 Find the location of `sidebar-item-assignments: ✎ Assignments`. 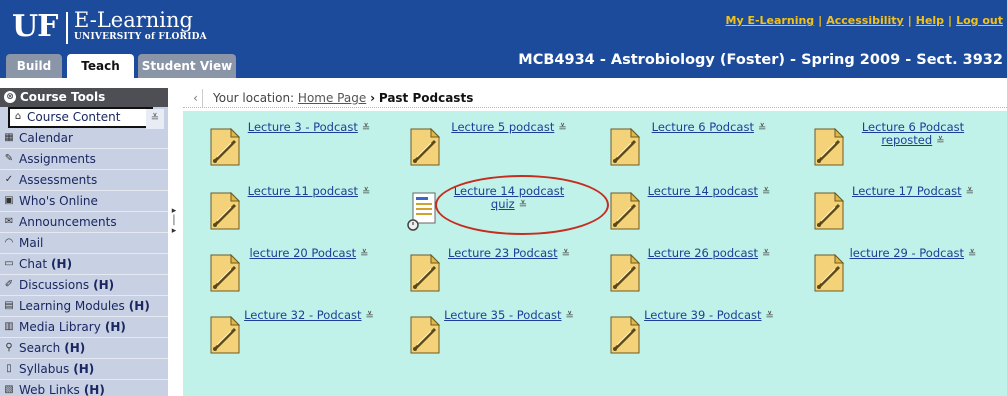

sidebar-item-assignments: ✎ Assignments is located at coordinates (84, 159).